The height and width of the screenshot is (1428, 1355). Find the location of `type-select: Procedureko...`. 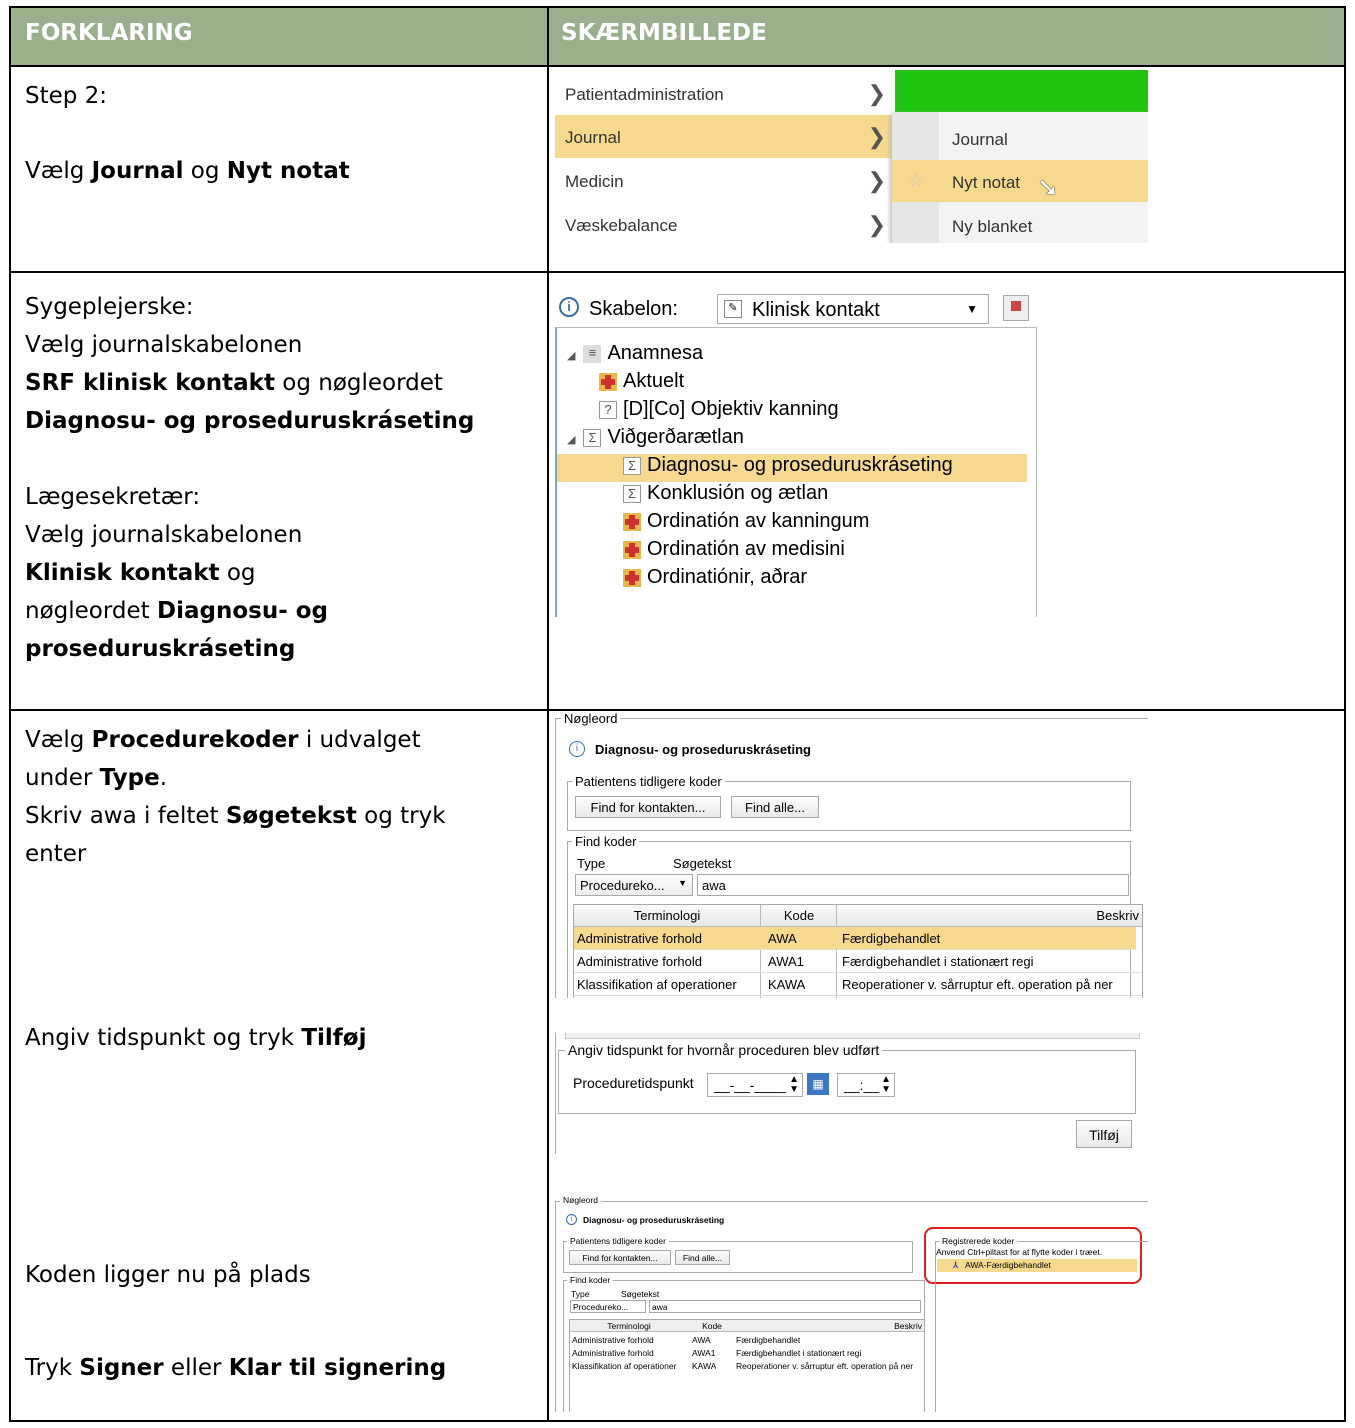

type-select: Procedureko... is located at coordinates (608, 1306).